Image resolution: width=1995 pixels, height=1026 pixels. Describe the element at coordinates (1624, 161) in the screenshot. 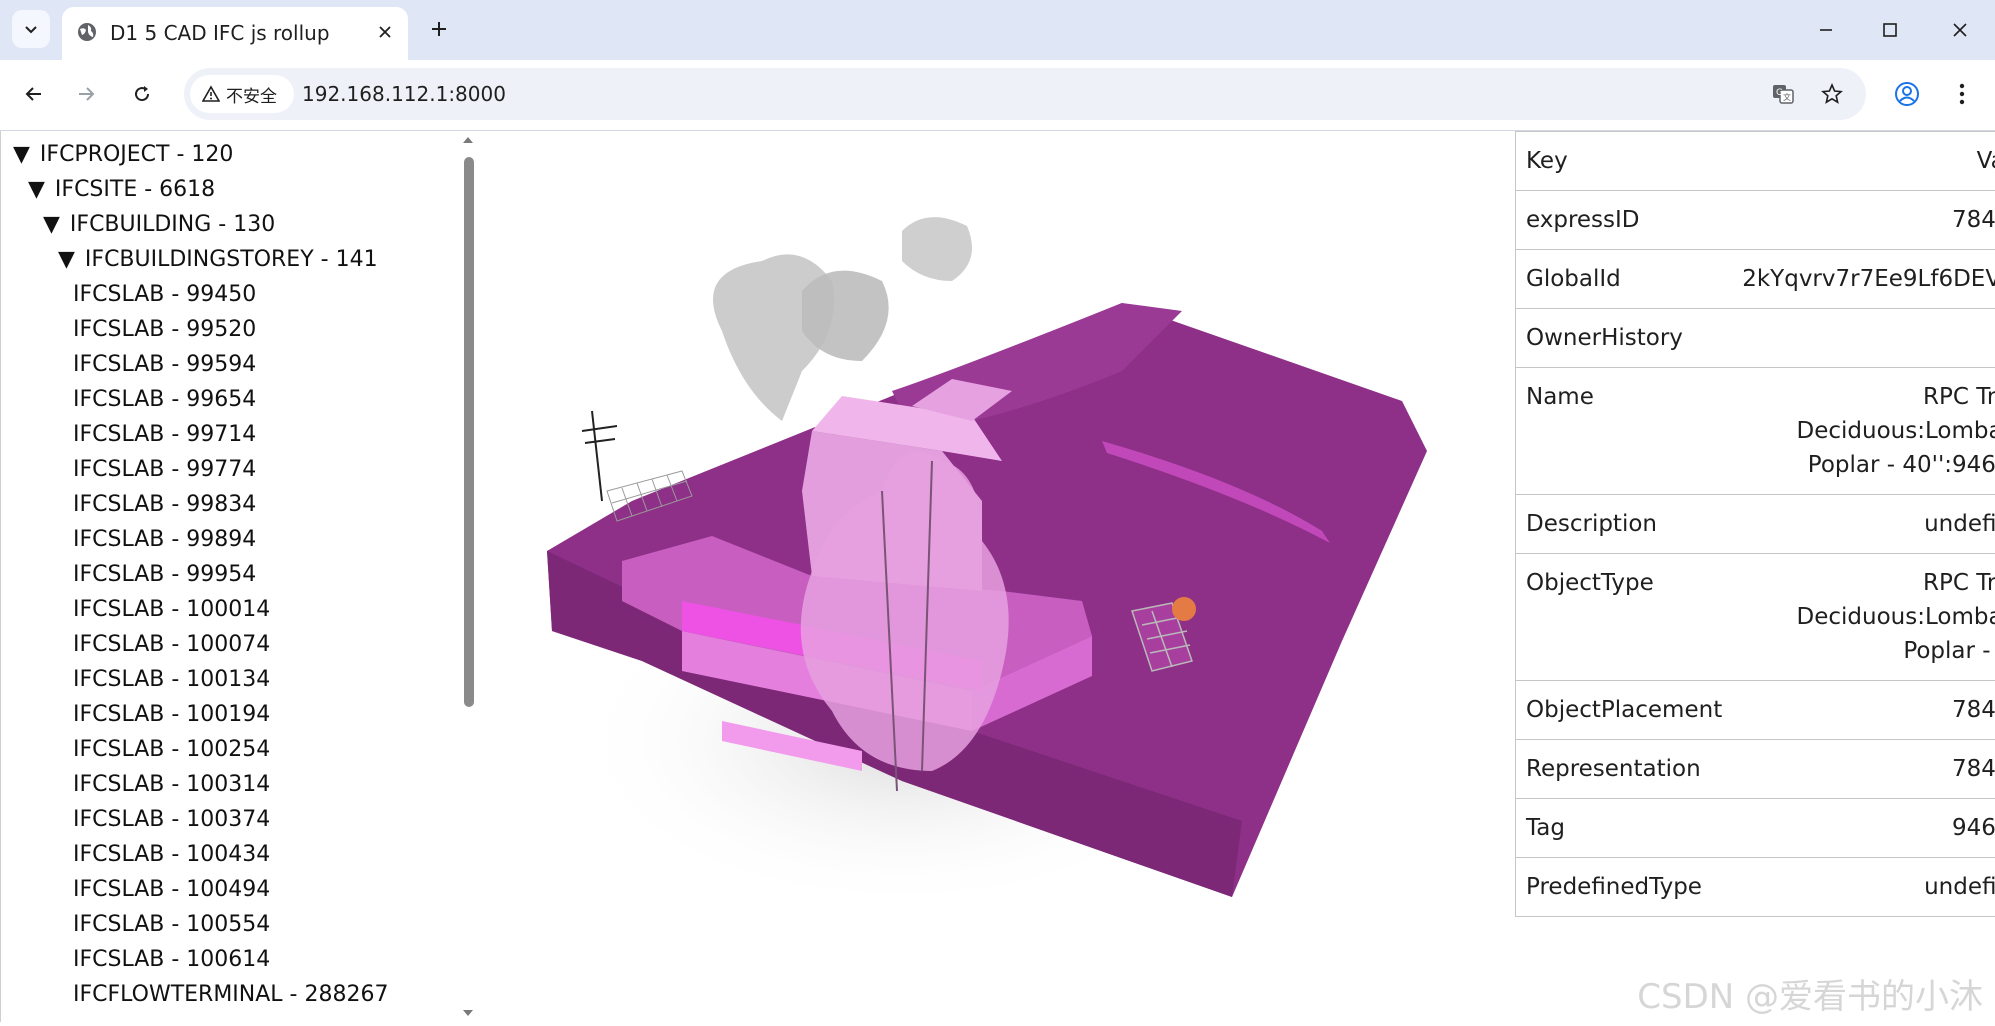

I see `key-header: Key` at that location.